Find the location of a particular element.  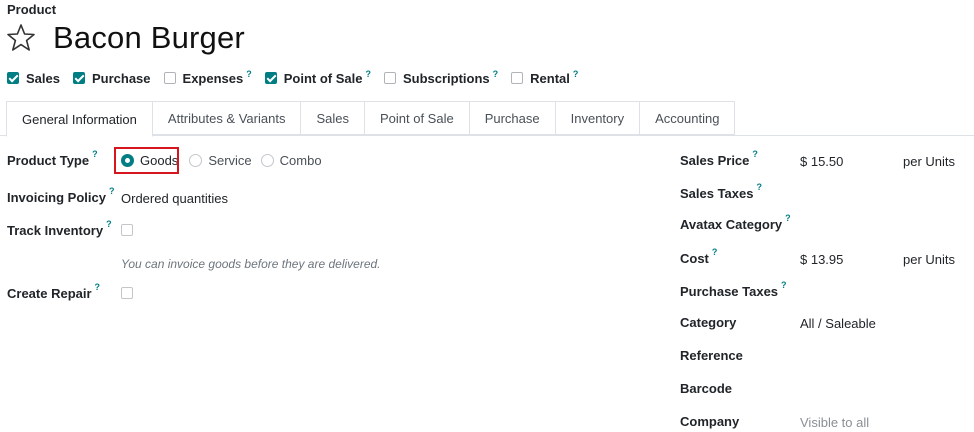

label-text: Cost is located at coordinates (694, 258).